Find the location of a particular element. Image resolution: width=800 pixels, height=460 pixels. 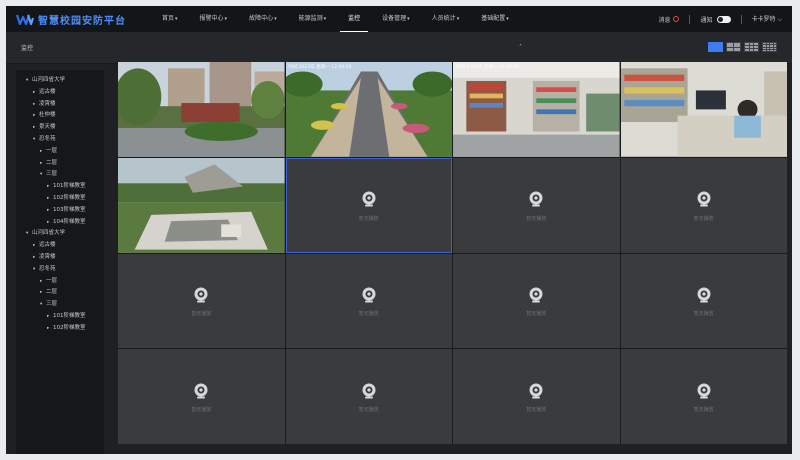

page-title: 监控 is located at coordinates (27, 48).